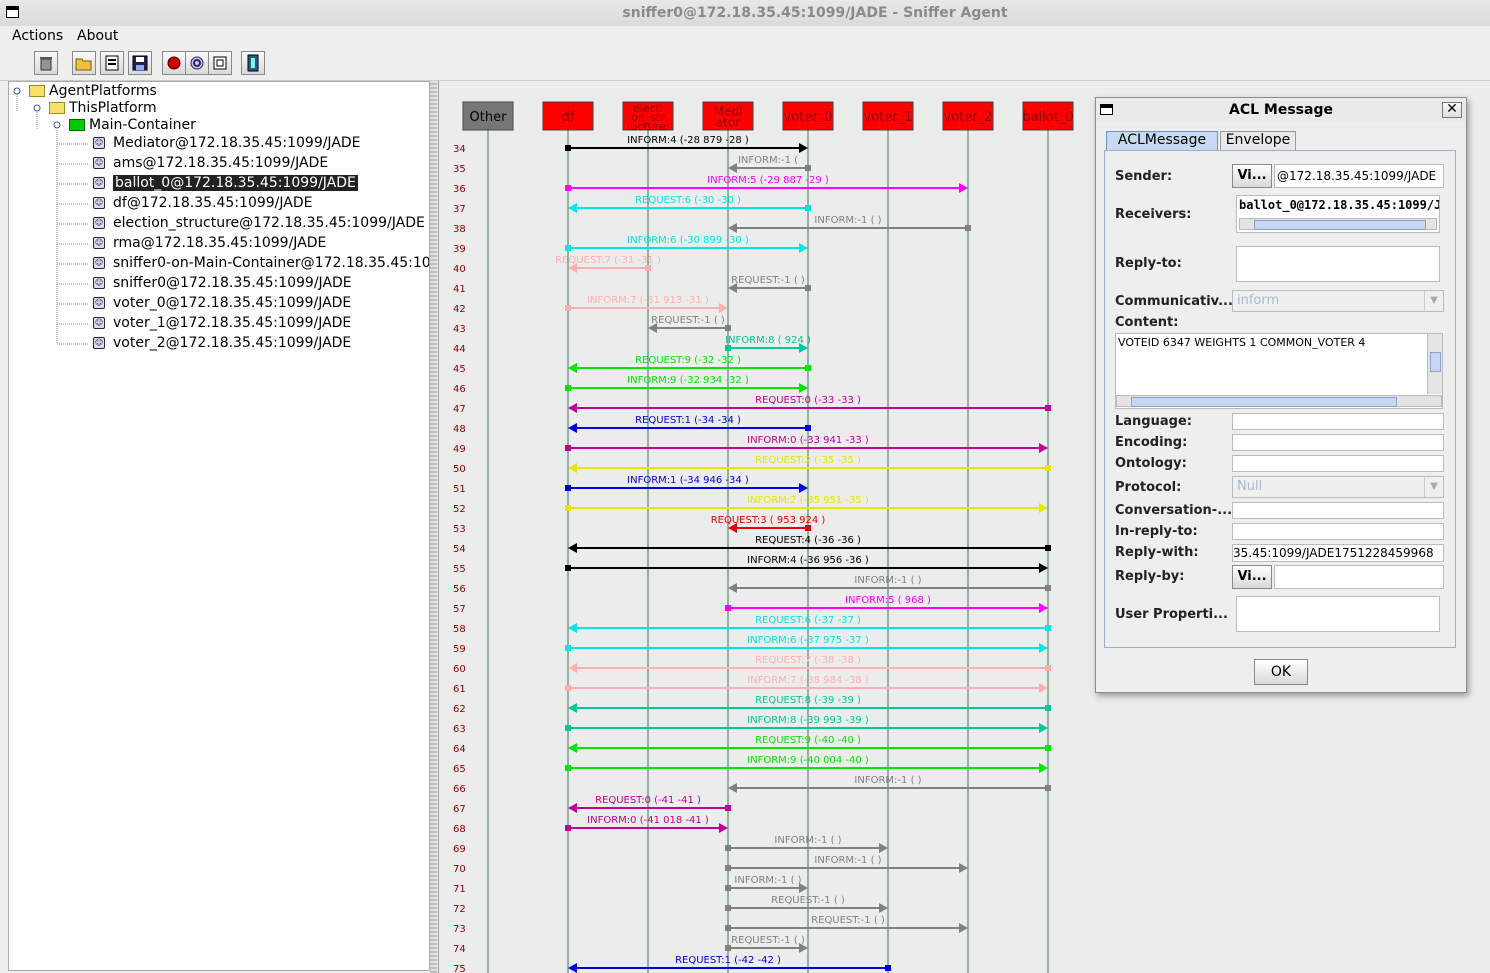 This screenshot has height=973, width=1490. What do you see at coordinates (1338, 301) in the screenshot?
I see `communicative-act-select: inform ▼` at bounding box center [1338, 301].